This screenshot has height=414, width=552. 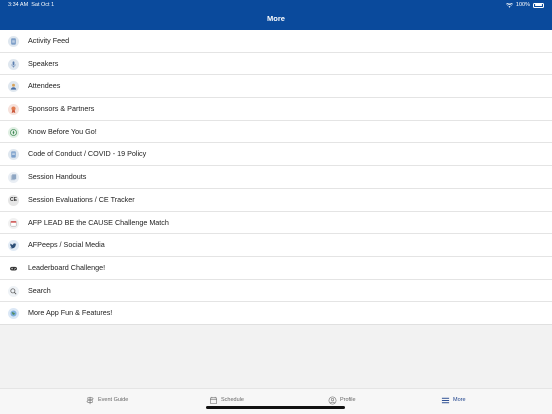 I want to click on menu-item-label: Activity Feed, so click(x=49, y=40).